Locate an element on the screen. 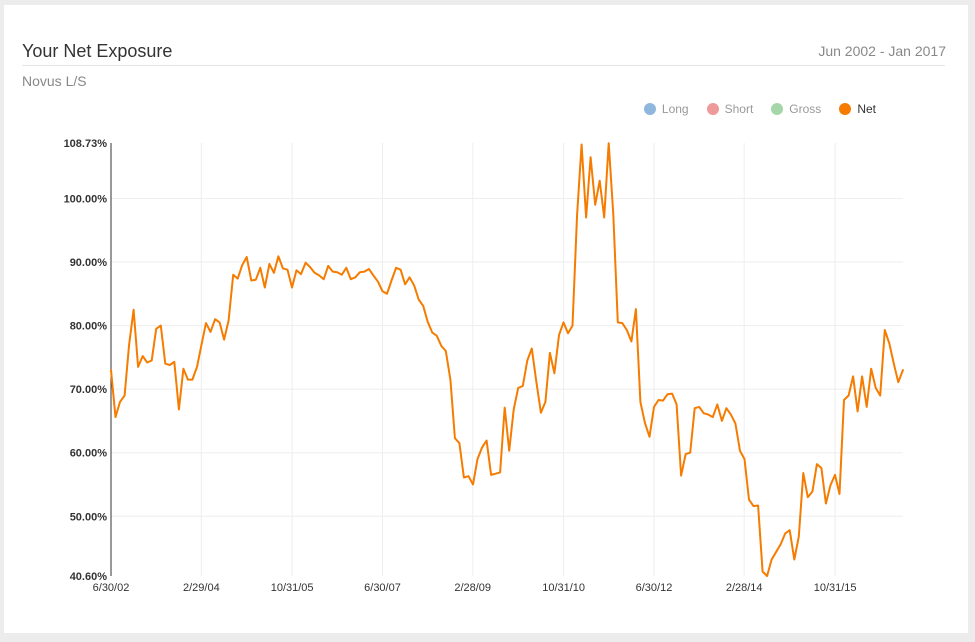  y-tick-label: 80.00% is located at coordinates (89, 327).